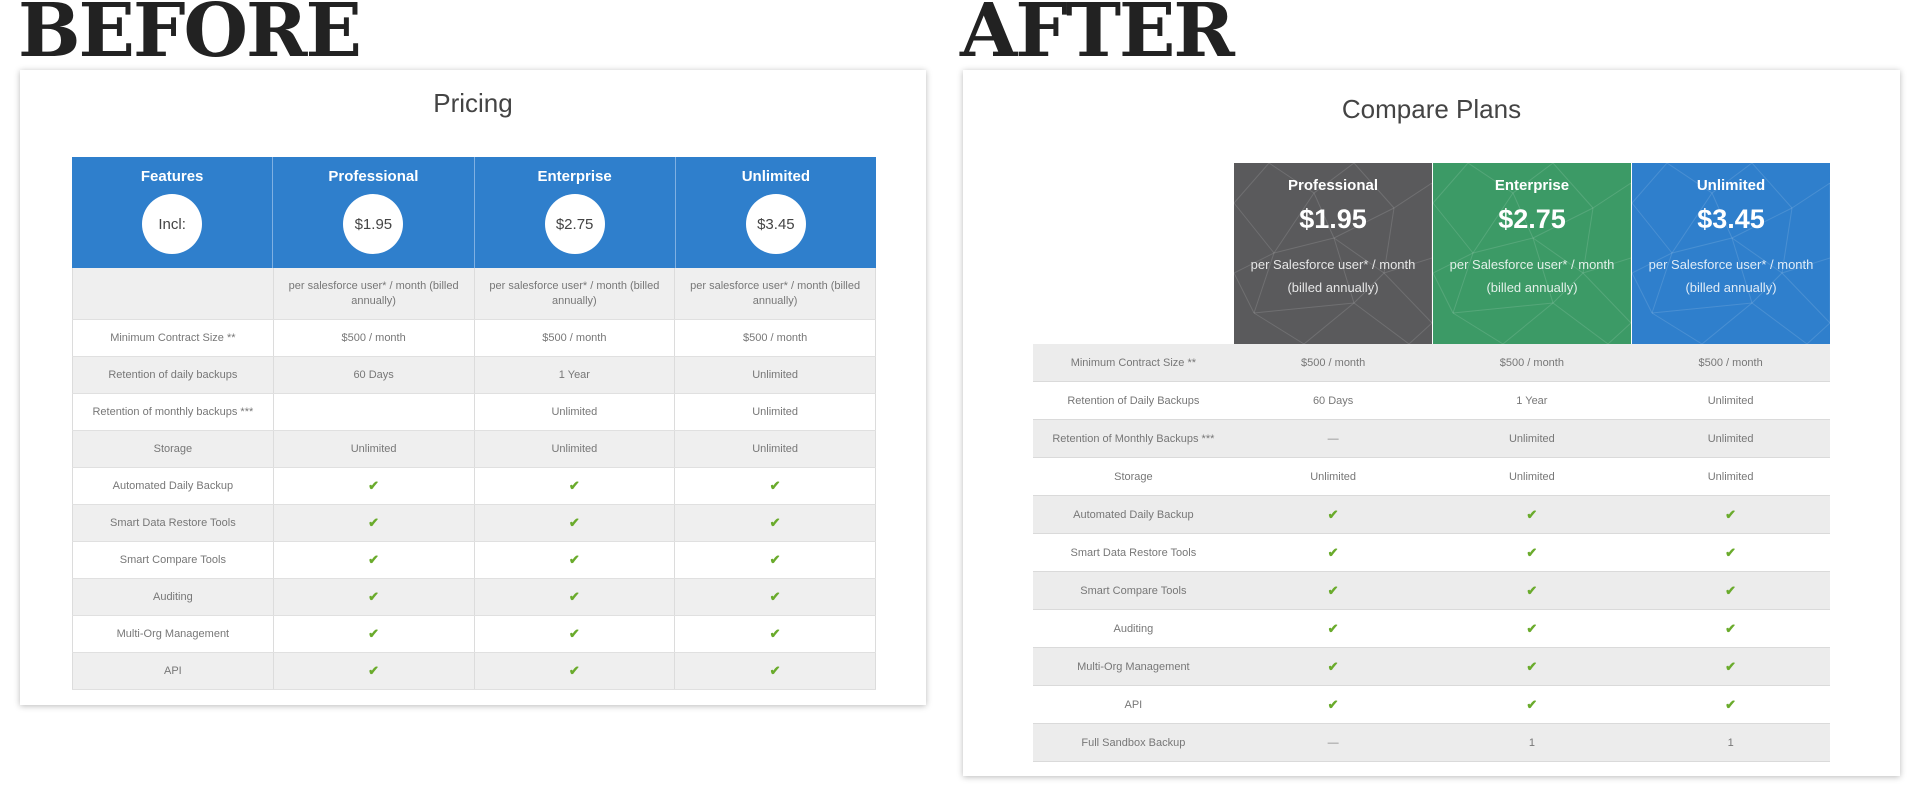 The image size is (1920, 787). Describe the element at coordinates (173, 412) in the screenshot. I see `feature-label: Retention of monthly backups ***` at that location.